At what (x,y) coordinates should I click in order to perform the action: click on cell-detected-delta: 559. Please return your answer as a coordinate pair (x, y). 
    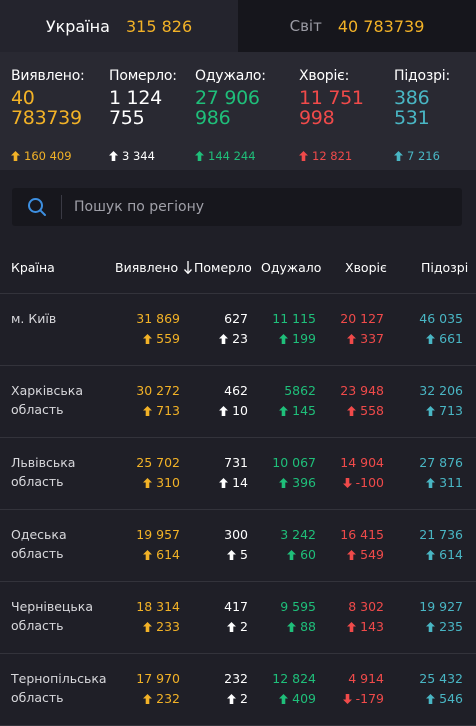
    Looking at the image, I should click on (161, 338).